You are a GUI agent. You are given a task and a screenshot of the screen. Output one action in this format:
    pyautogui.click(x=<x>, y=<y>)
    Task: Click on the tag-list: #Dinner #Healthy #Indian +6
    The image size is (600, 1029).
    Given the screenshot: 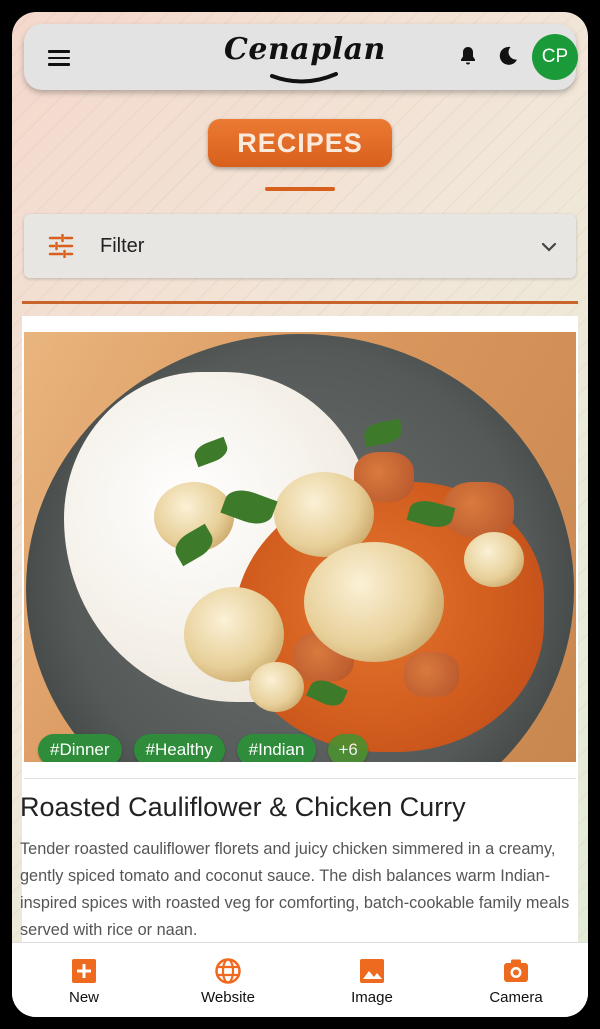 What is the action you would take?
    pyautogui.click(x=203, y=748)
    